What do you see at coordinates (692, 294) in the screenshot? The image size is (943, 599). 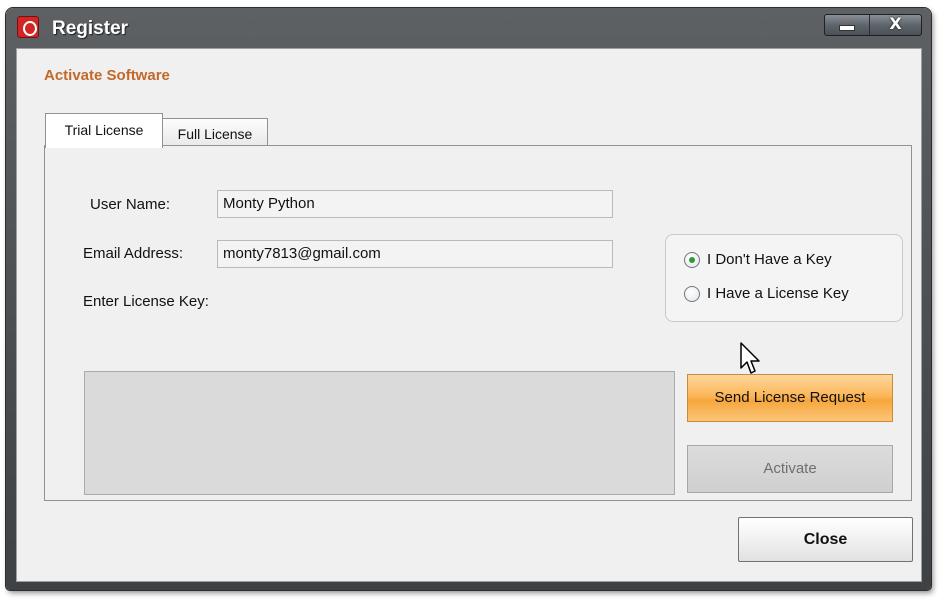 I see `radio-unselected-icon` at bounding box center [692, 294].